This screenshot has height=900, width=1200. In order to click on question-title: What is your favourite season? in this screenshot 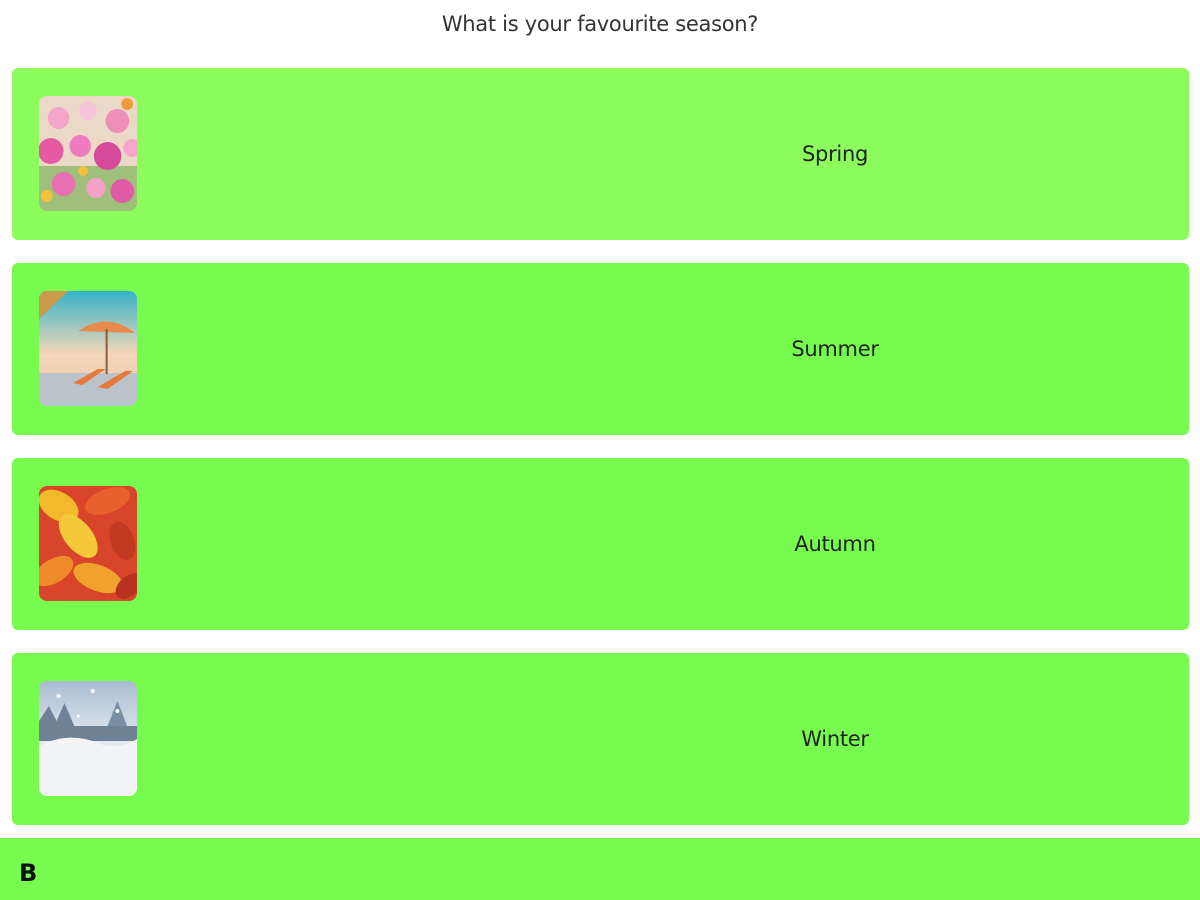, I will do `click(600, 24)`.